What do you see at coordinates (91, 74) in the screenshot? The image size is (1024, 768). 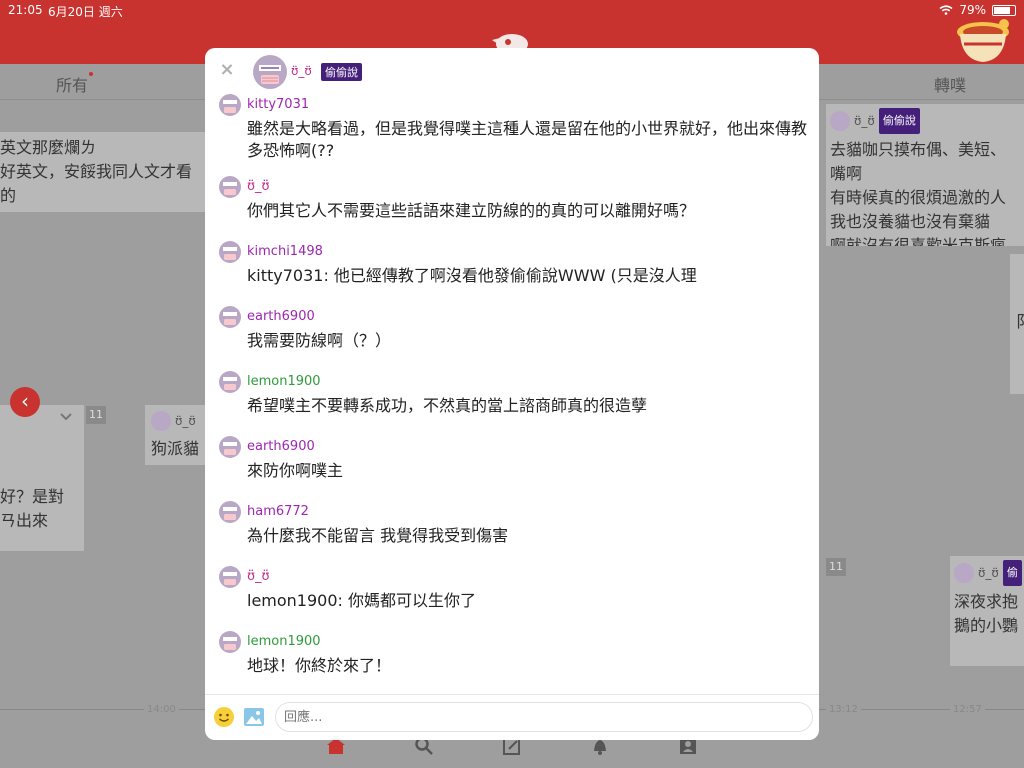 I see `unread-dot` at bounding box center [91, 74].